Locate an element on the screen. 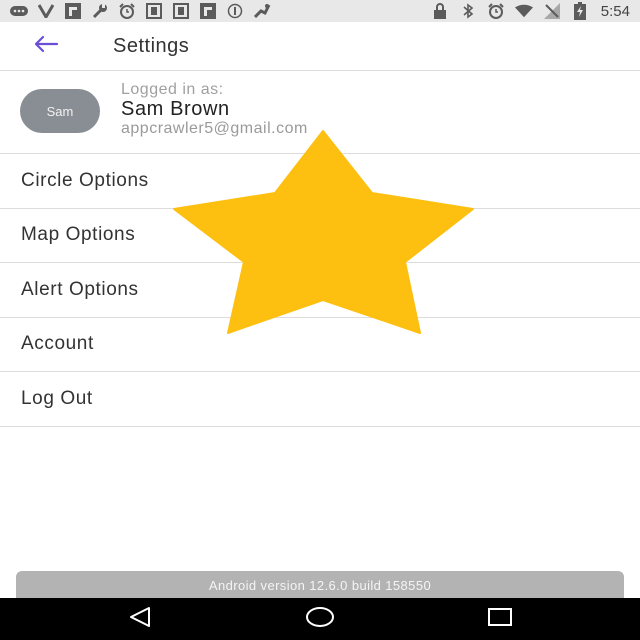 Image resolution: width=640 pixels, height=640 pixels. version-label: Android version 12.6.0 build 158550 is located at coordinates (320, 585).